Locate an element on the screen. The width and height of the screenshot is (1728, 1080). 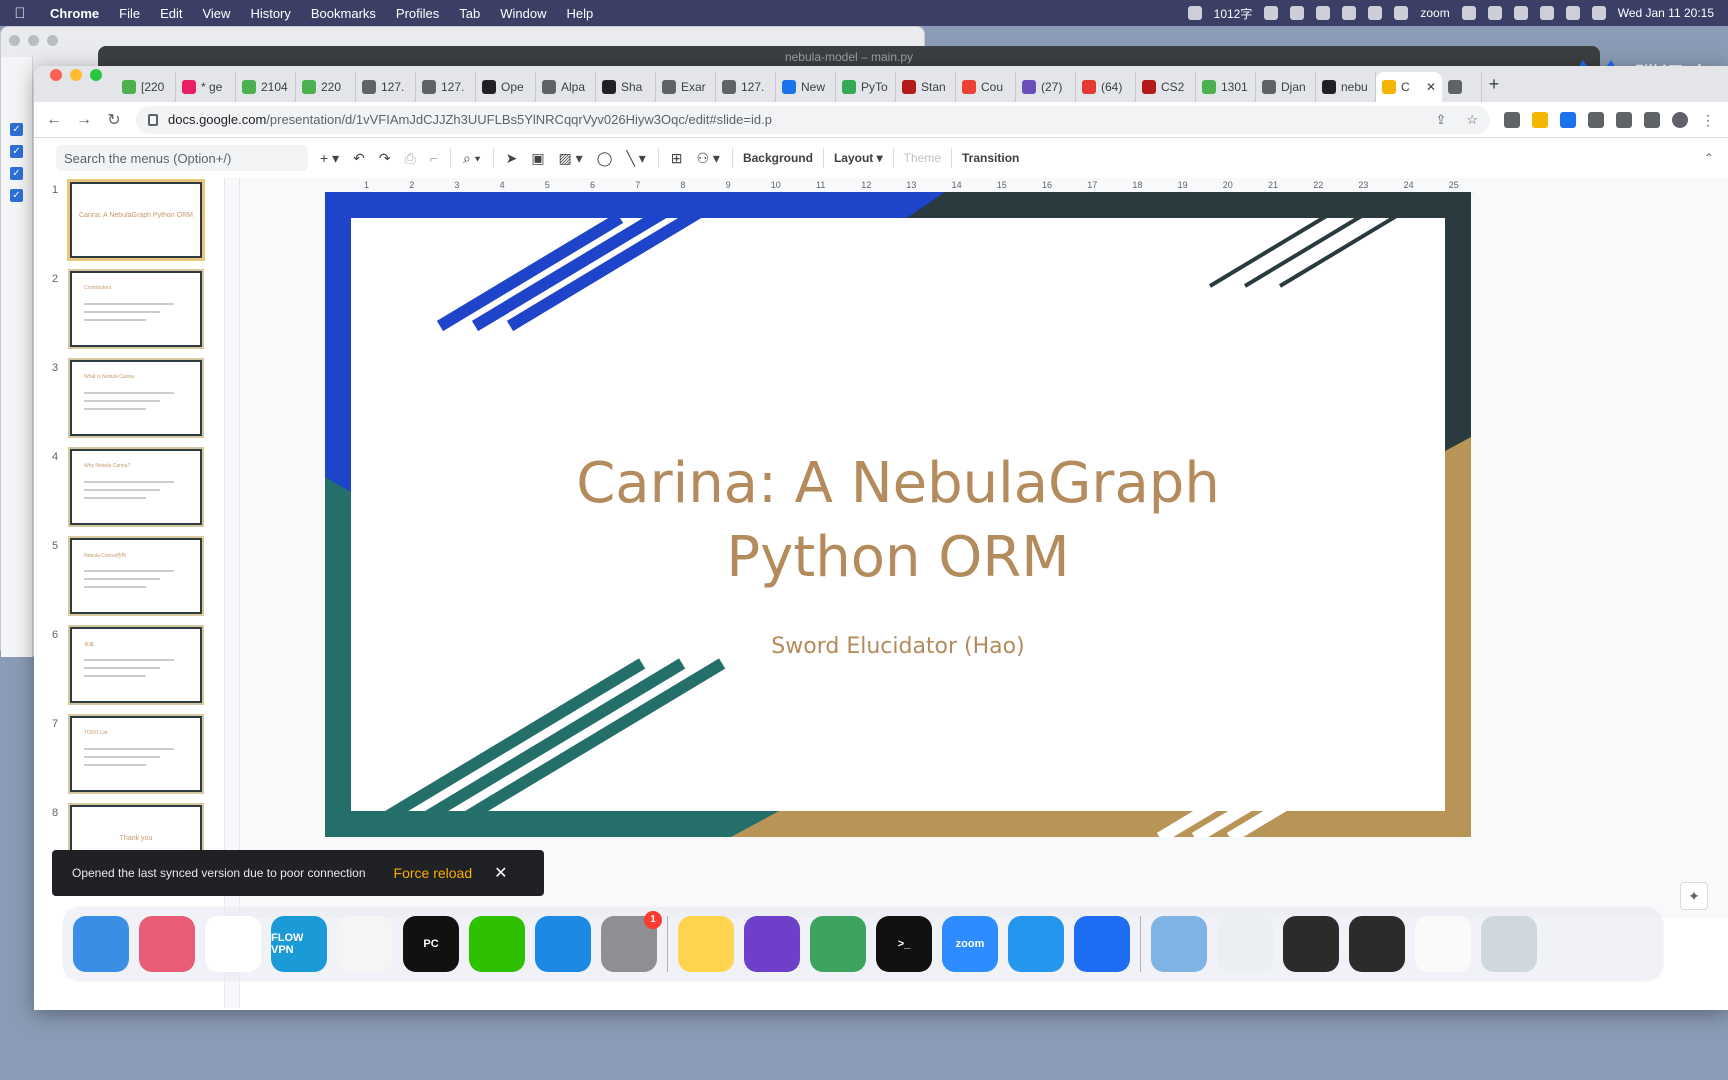
wechat-status-icon is located at coordinates (1468, 13).